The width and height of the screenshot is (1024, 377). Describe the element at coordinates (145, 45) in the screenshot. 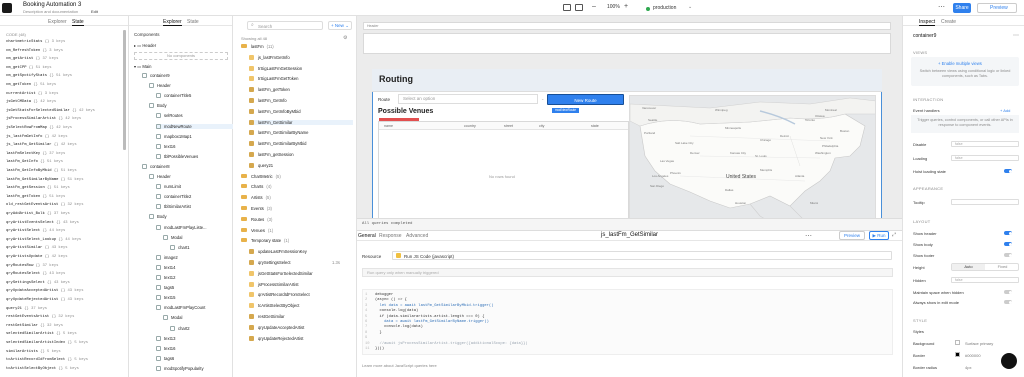

I see `header-frame: ▸ ▭ Header` at that location.